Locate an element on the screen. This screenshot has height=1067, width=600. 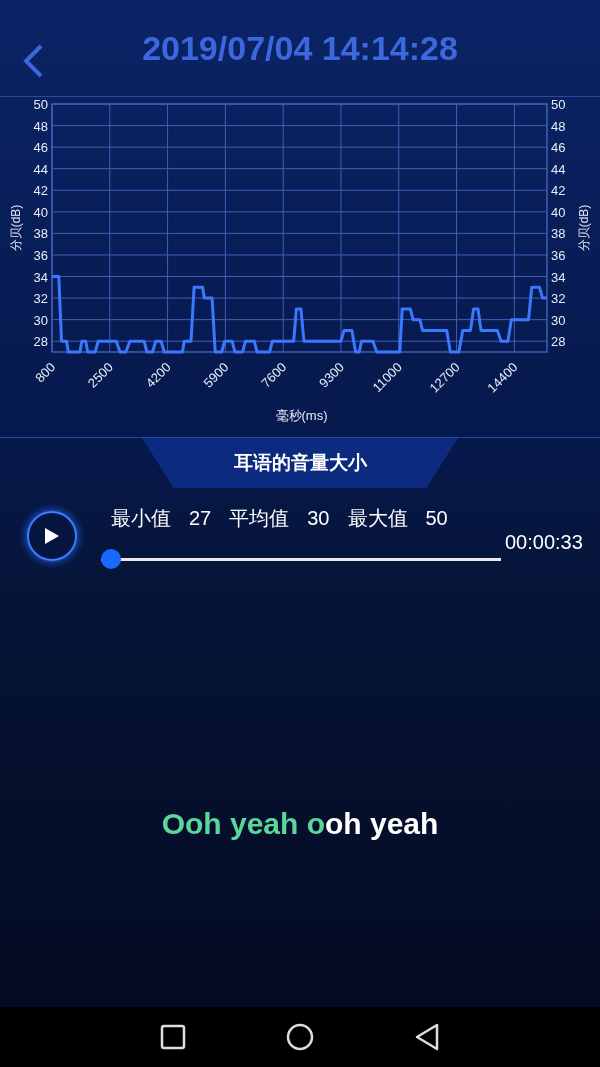
stat-value: 27 is located at coordinates (200, 518).